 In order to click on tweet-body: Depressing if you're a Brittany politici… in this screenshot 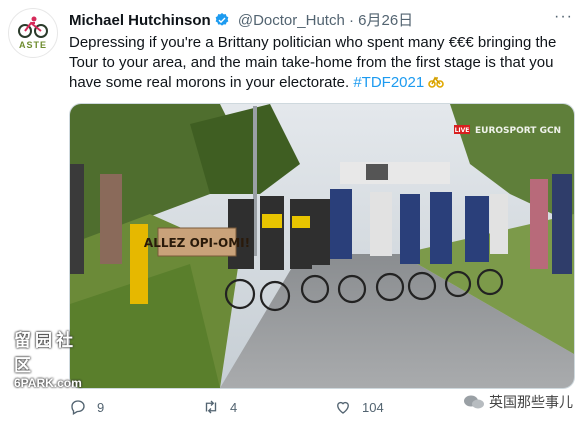, I will do `click(313, 62)`.